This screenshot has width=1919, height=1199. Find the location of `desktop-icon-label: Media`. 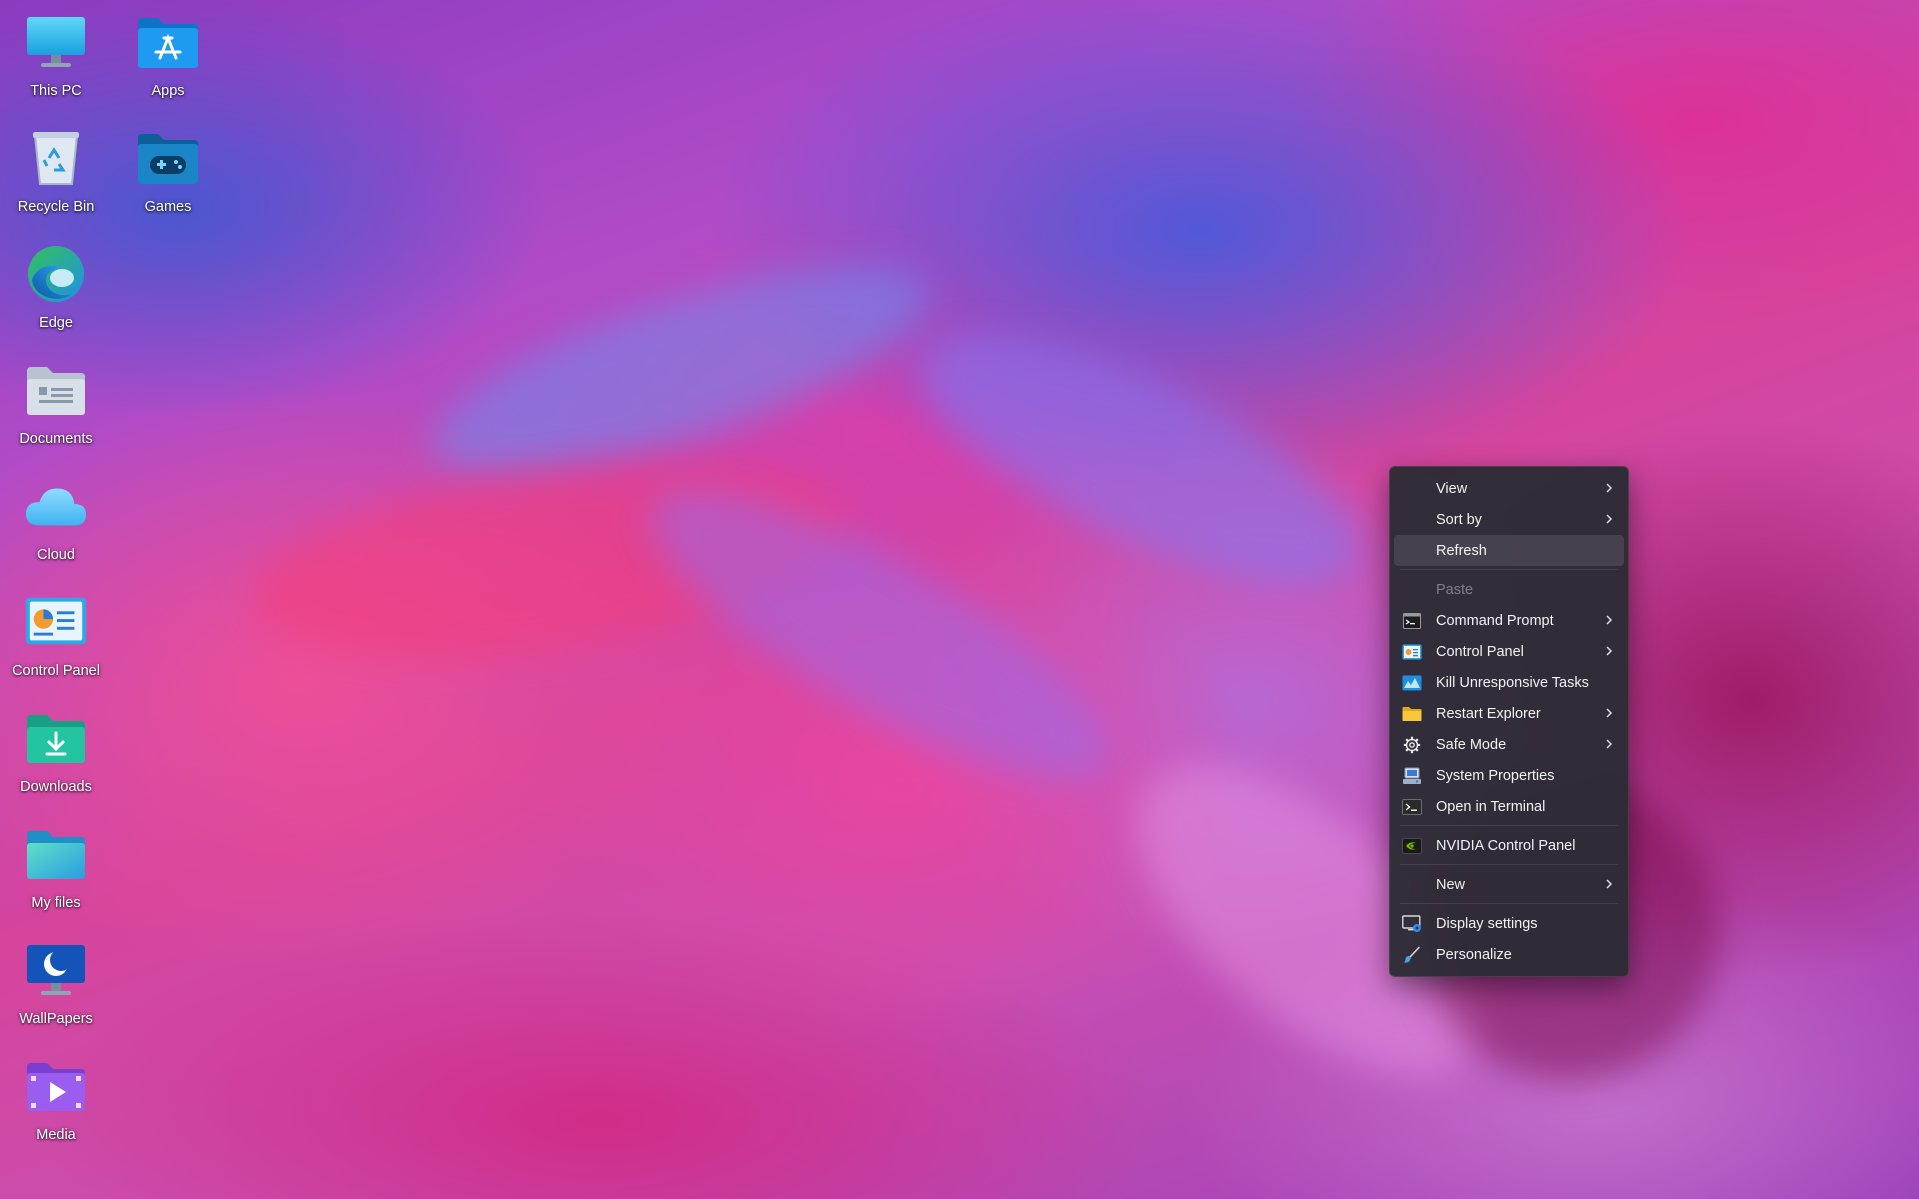

desktop-icon-label: Media is located at coordinates (56, 1135).